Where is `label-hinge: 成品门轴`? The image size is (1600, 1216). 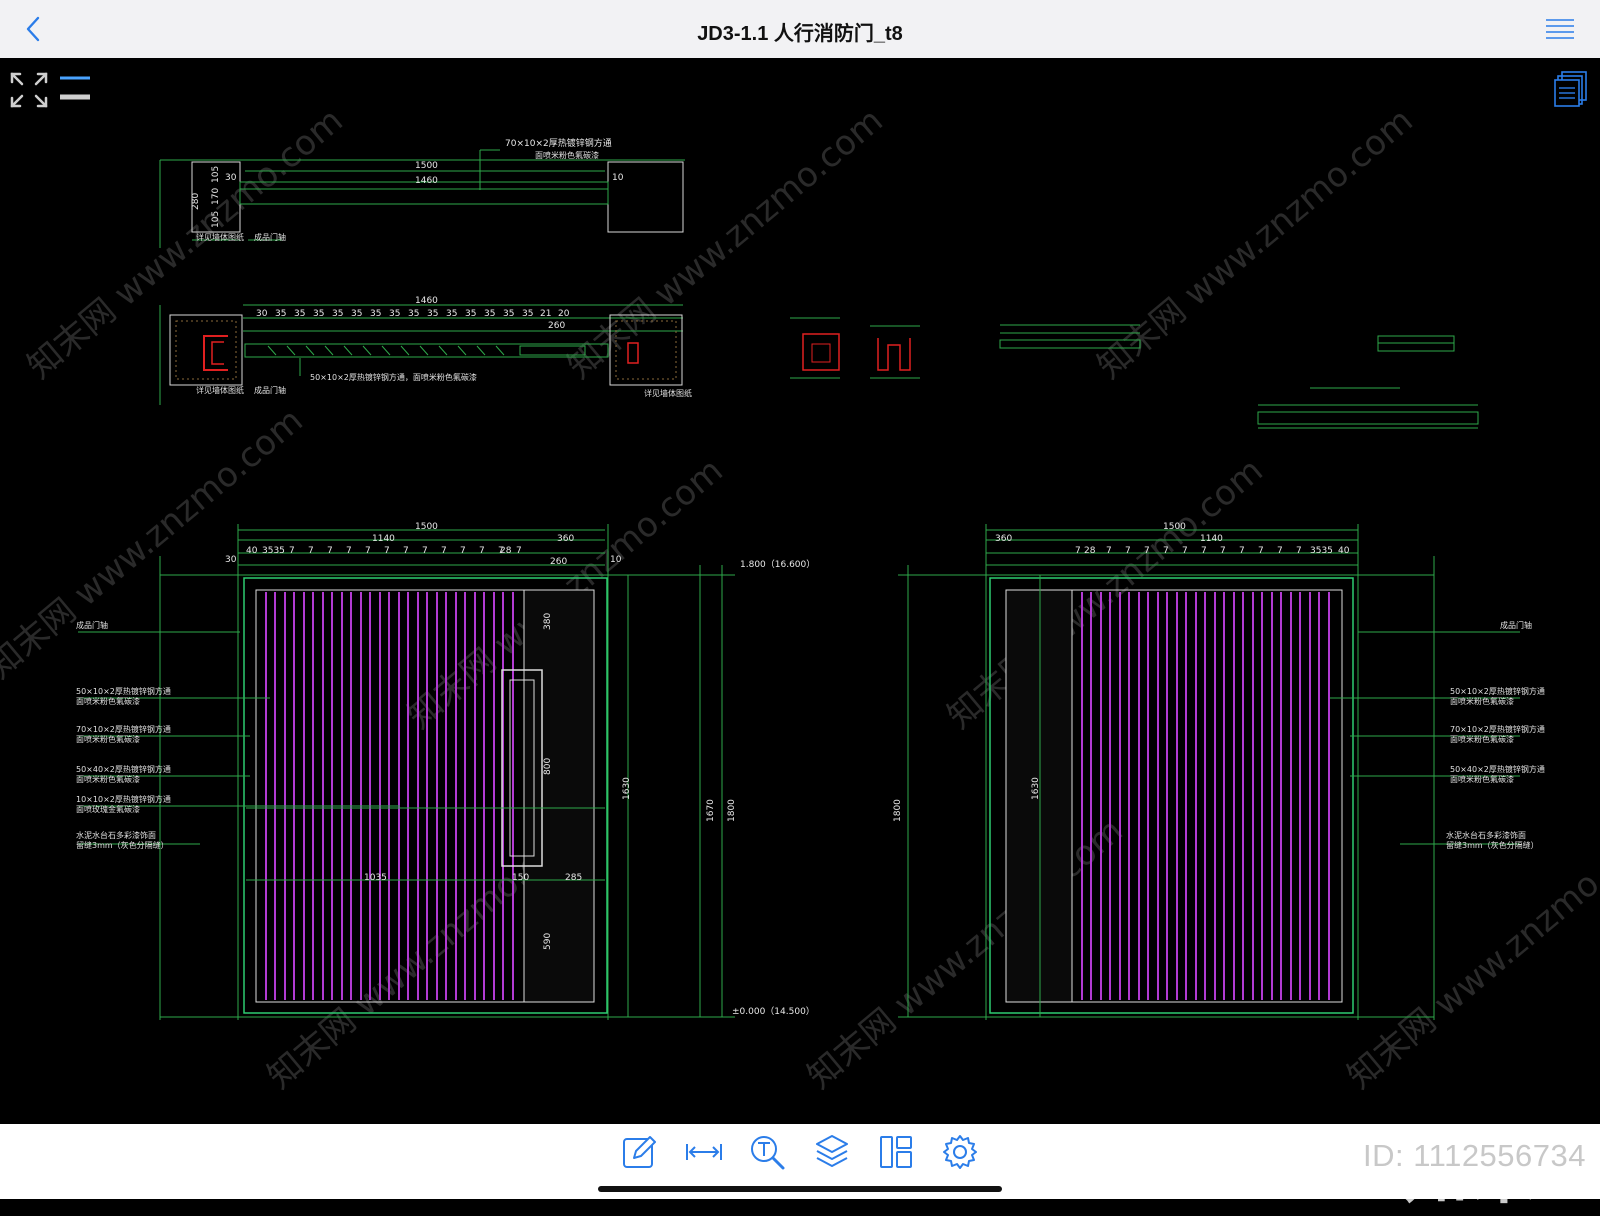
label-hinge: 成品门轴 is located at coordinates (270, 390).